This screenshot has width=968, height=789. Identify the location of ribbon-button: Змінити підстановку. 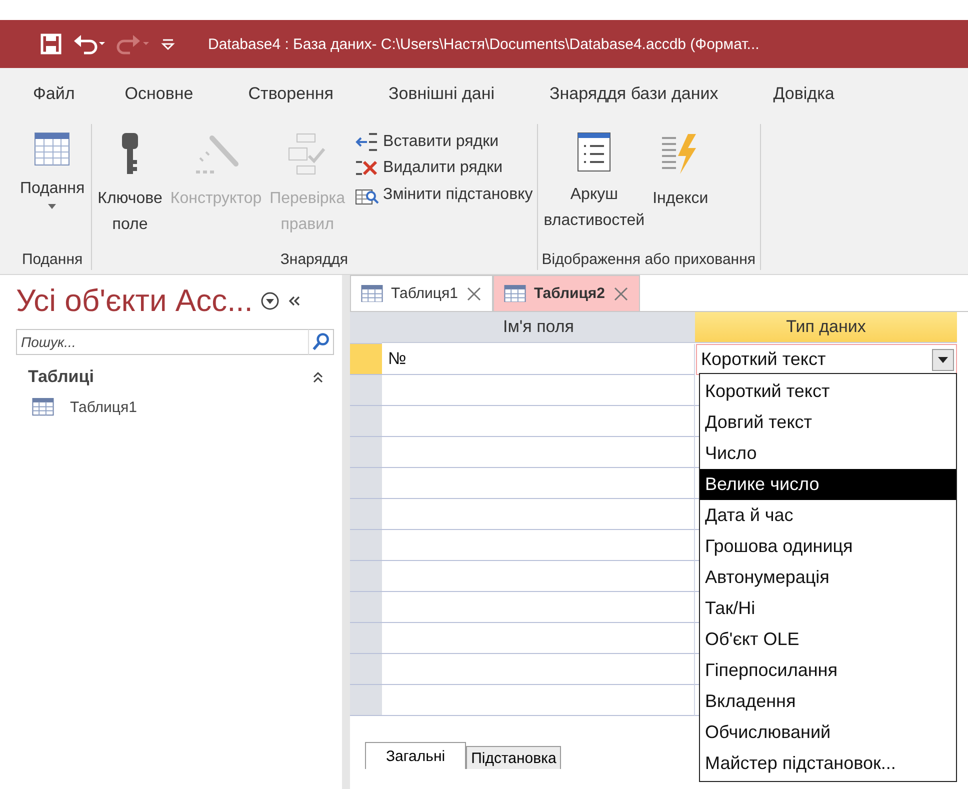
(444, 195).